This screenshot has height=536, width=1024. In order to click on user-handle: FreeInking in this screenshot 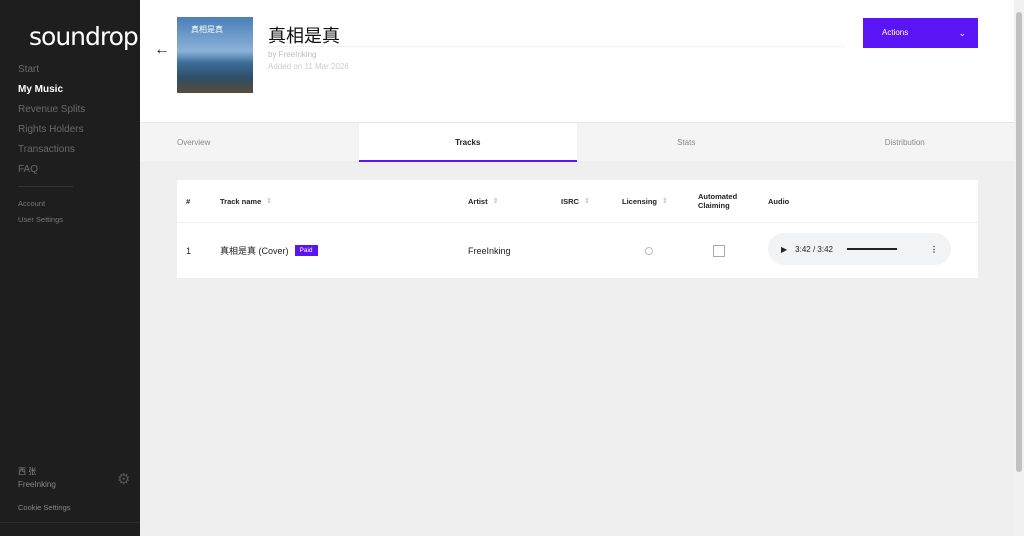, I will do `click(37, 484)`.